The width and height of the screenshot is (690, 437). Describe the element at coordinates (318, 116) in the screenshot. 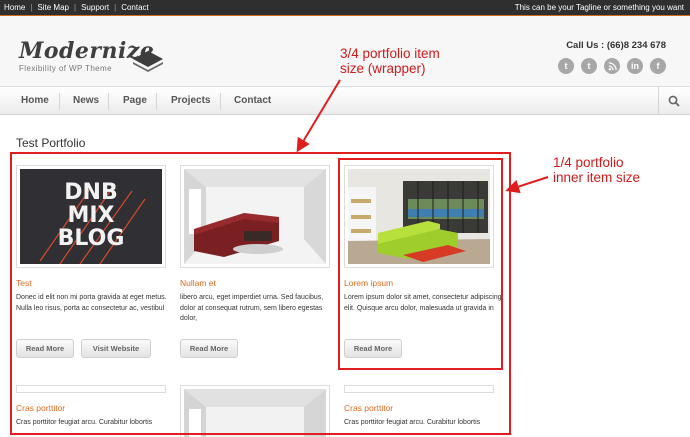

I see `wrapper-arrow` at that location.